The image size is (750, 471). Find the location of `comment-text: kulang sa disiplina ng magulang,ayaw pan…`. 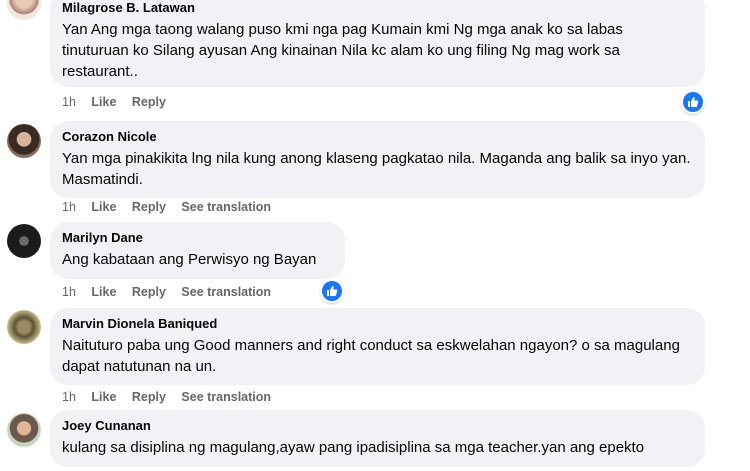

comment-text: kulang sa disiplina ng magulang,ayaw pan… is located at coordinates (353, 447).